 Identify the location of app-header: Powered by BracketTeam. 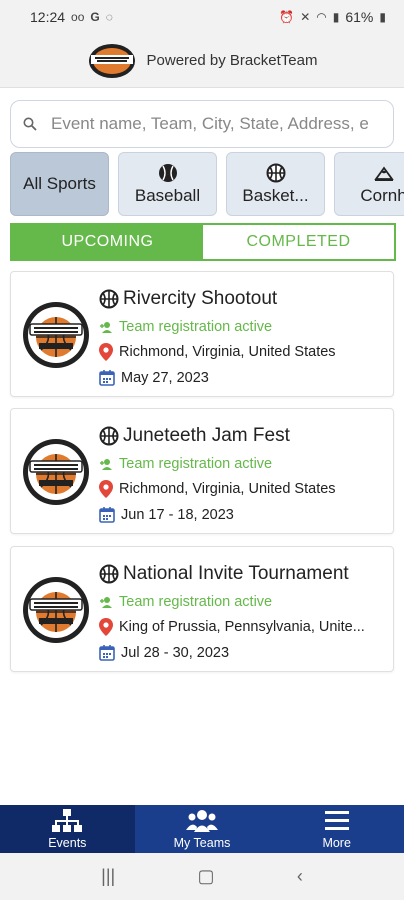
(202, 61).